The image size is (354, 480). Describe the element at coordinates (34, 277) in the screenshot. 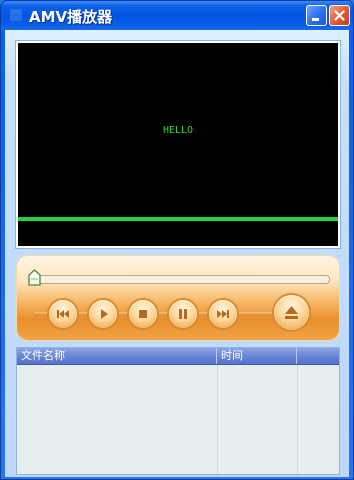

I see `progress-thumb` at that location.